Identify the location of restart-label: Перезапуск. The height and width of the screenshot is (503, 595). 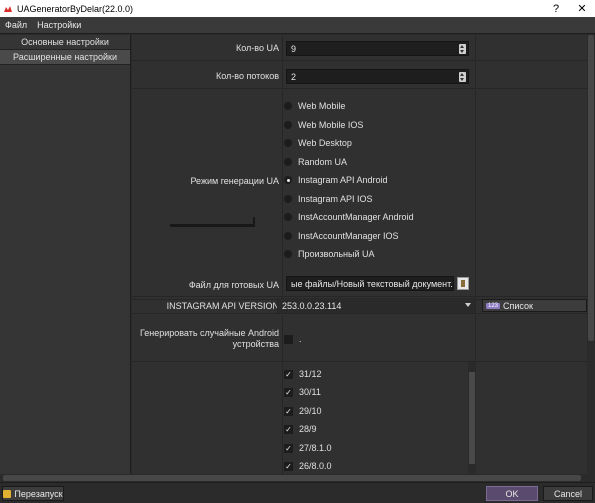
(38, 493).